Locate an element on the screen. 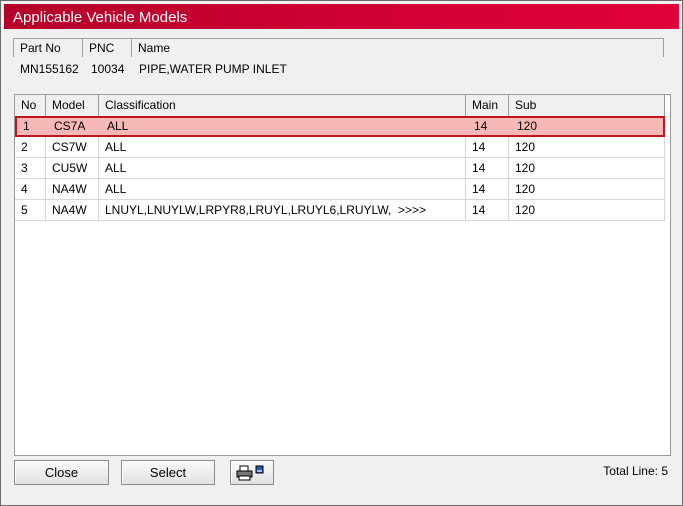 Image resolution: width=683 pixels, height=506 pixels. total-lines-label: Total Line: 5 is located at coordinates (635, 471).